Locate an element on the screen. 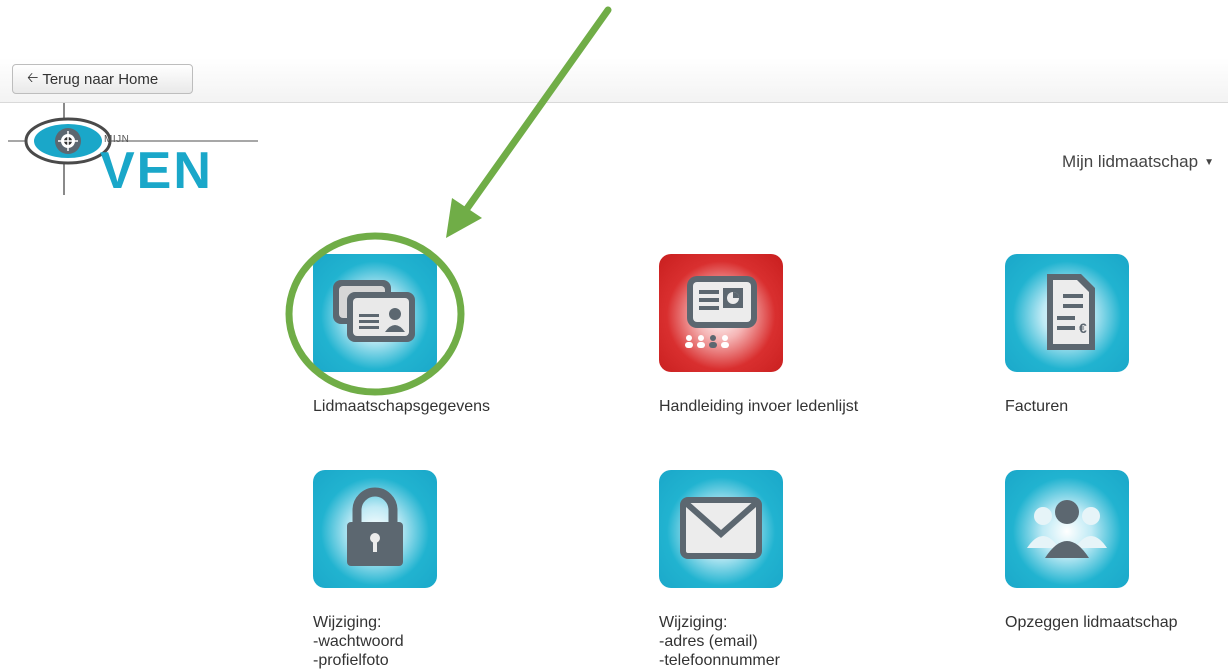 The image size is (1228, 672). back-button-label: Terug naar Home is located at coordinates (100, 79).